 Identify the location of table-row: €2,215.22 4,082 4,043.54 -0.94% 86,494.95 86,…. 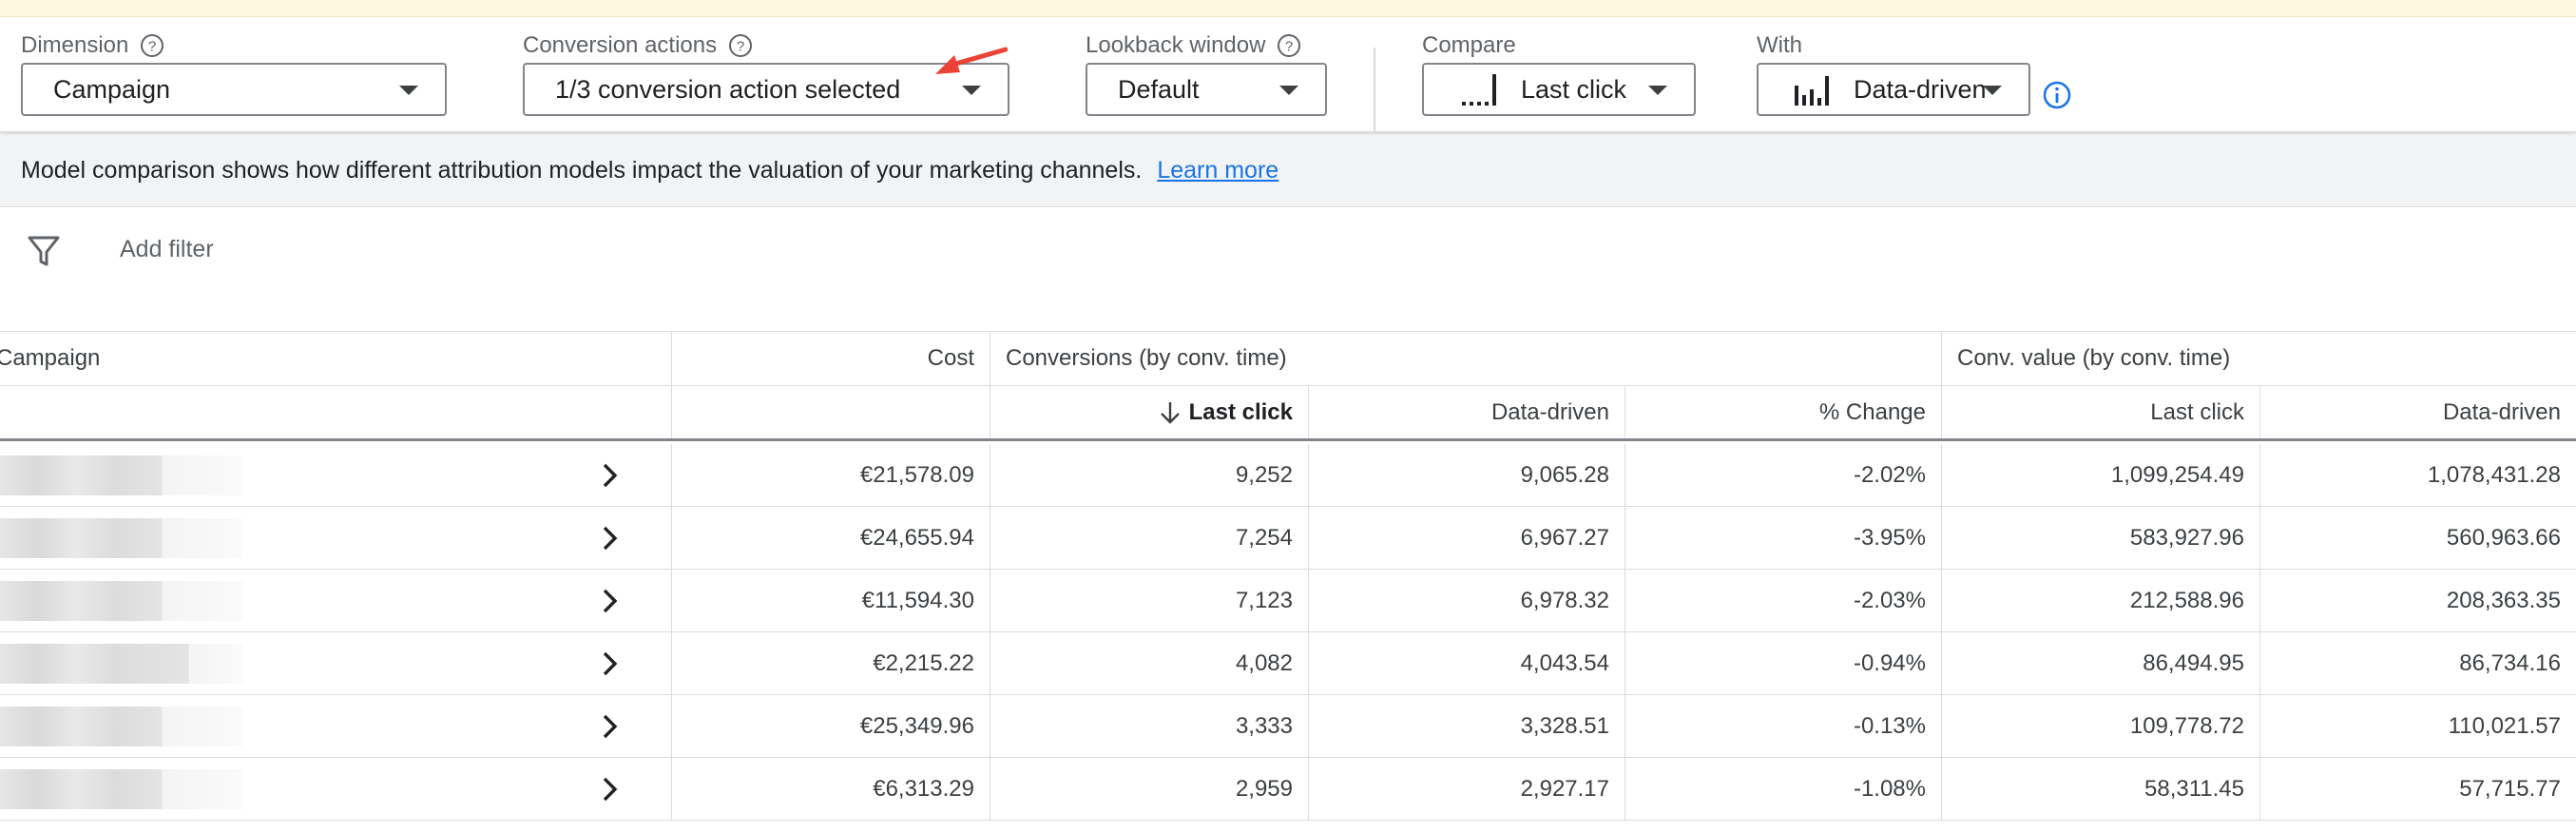
(1288, 664).